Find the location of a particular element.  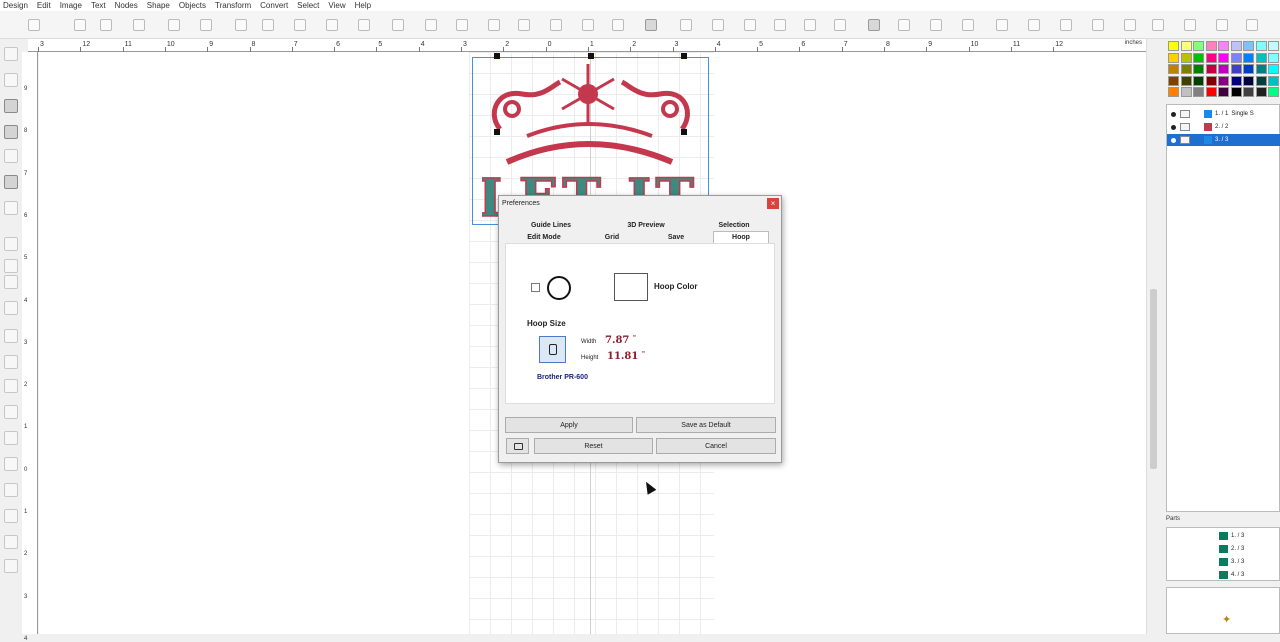

apply-button: Apply is located at coordinates (569, 425).